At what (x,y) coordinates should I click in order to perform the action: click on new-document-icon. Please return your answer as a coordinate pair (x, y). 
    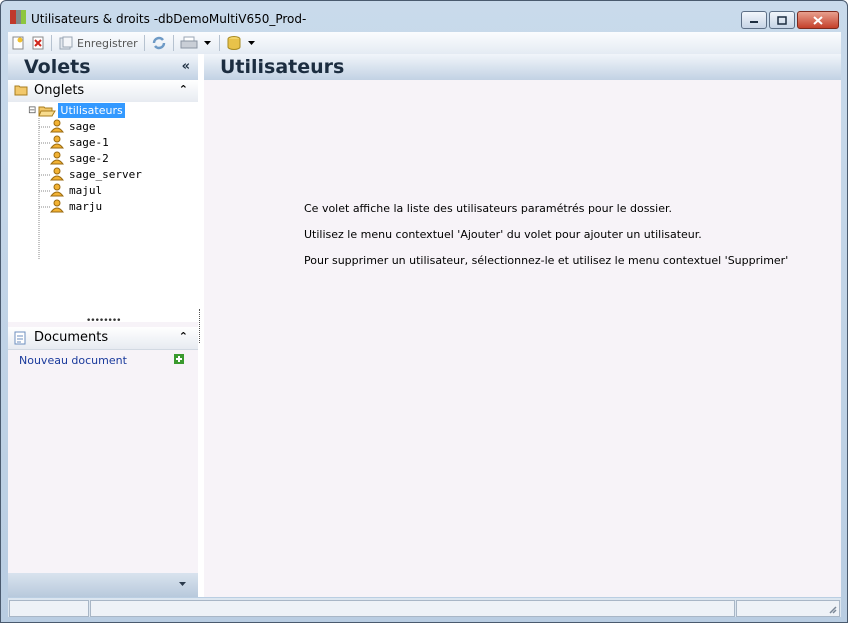
    Looking at the image, I should click on (18, 43).